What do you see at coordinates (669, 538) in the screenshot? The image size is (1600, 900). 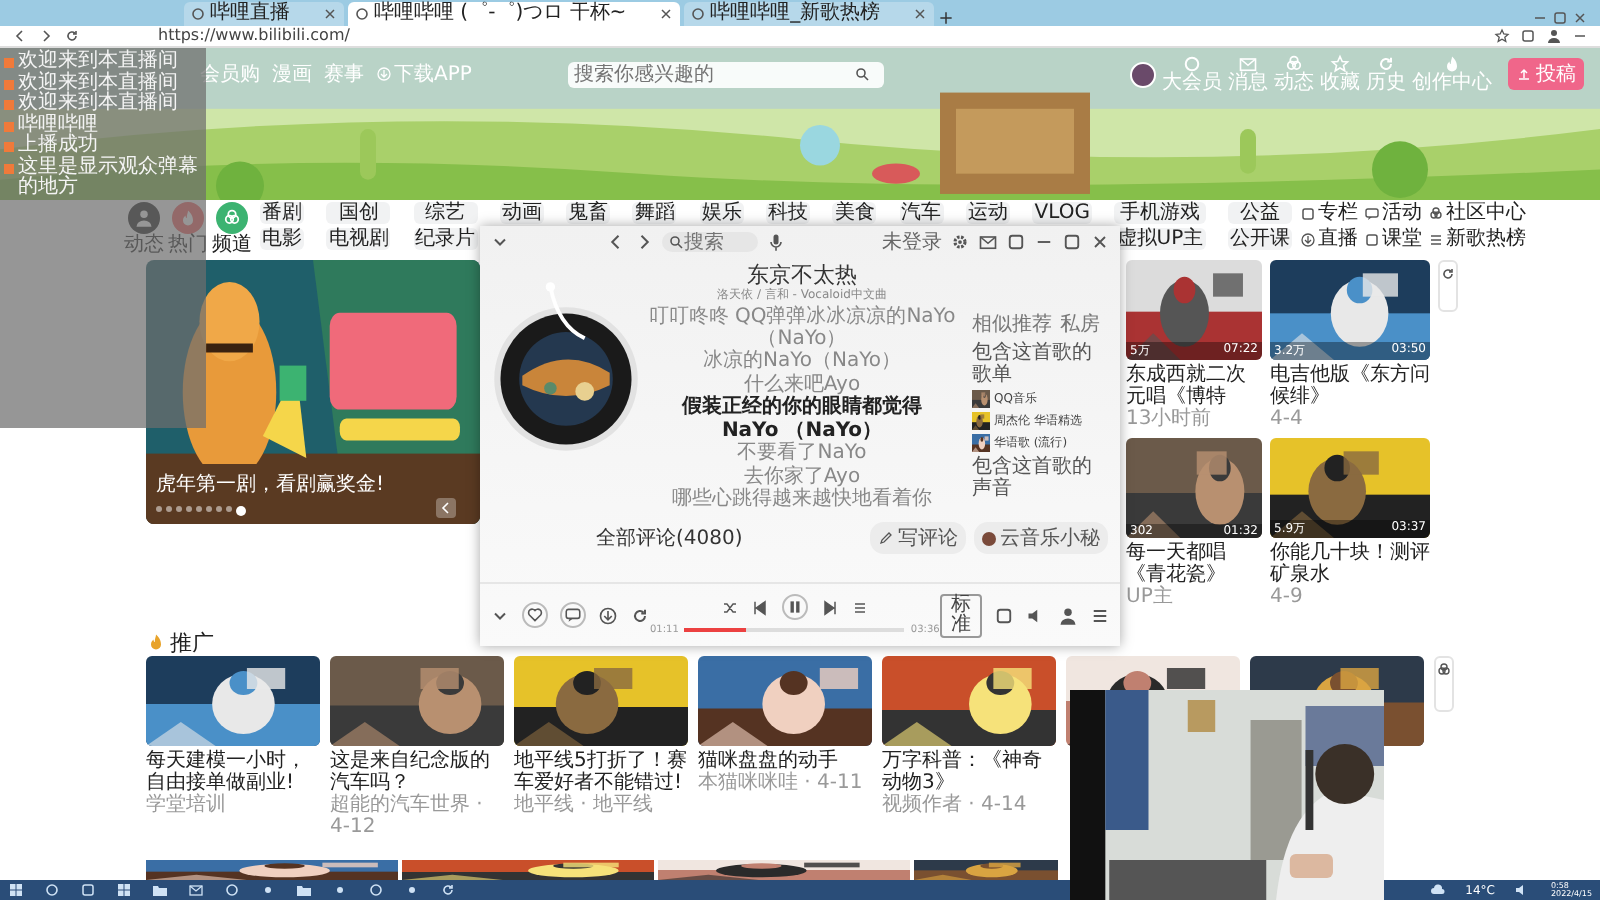 I see `comments-link: 全部评论(4080)` at bounding box center [669, 538].